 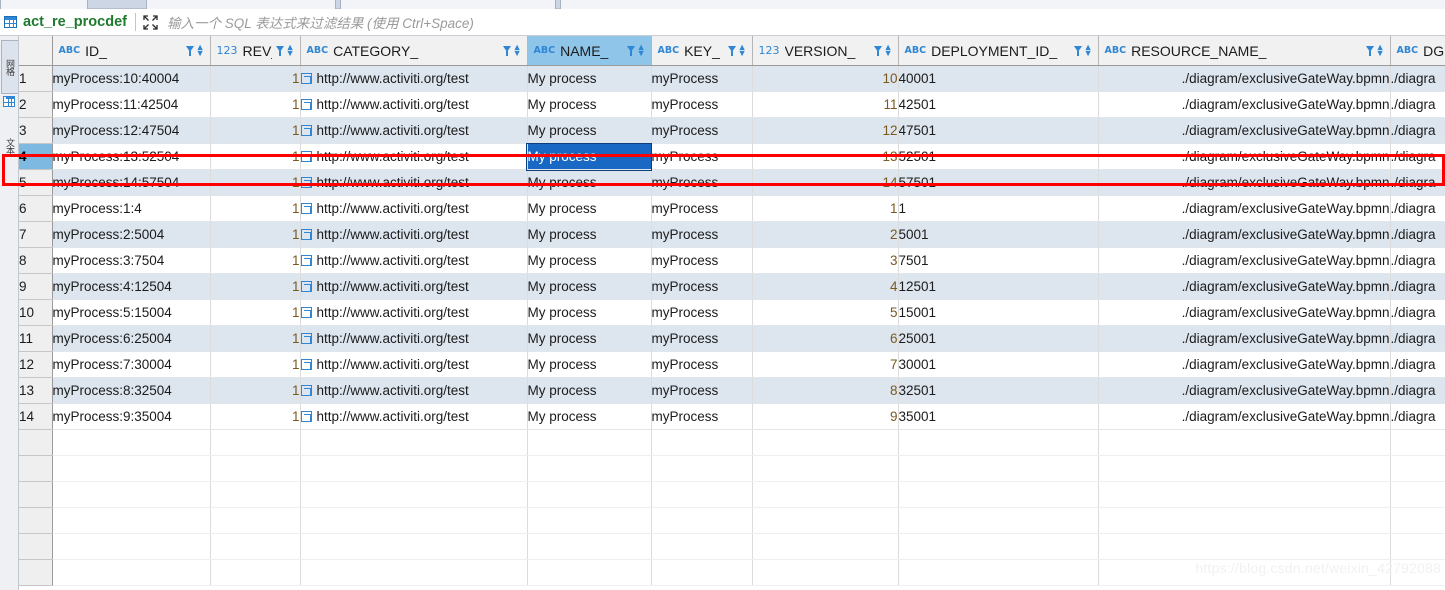 I want to click on row-number-cell: 12, so click(x=36, y=364).